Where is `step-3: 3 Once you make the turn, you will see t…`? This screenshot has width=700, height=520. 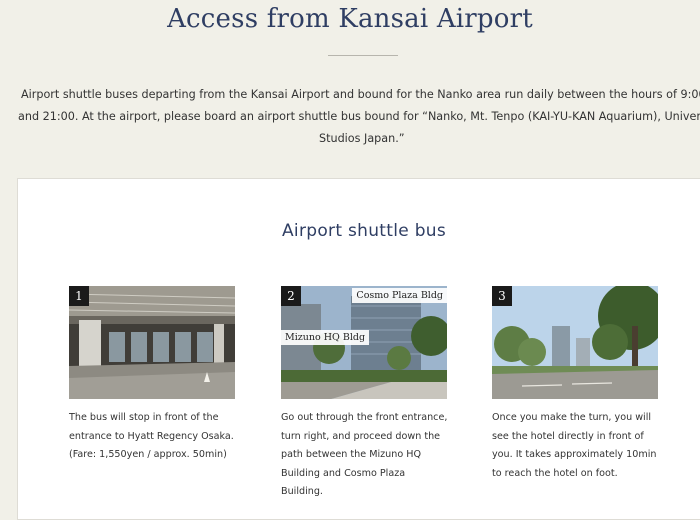 step-3: 3 Once you make the turn, you will see t… is located at coordinates (575, 384).